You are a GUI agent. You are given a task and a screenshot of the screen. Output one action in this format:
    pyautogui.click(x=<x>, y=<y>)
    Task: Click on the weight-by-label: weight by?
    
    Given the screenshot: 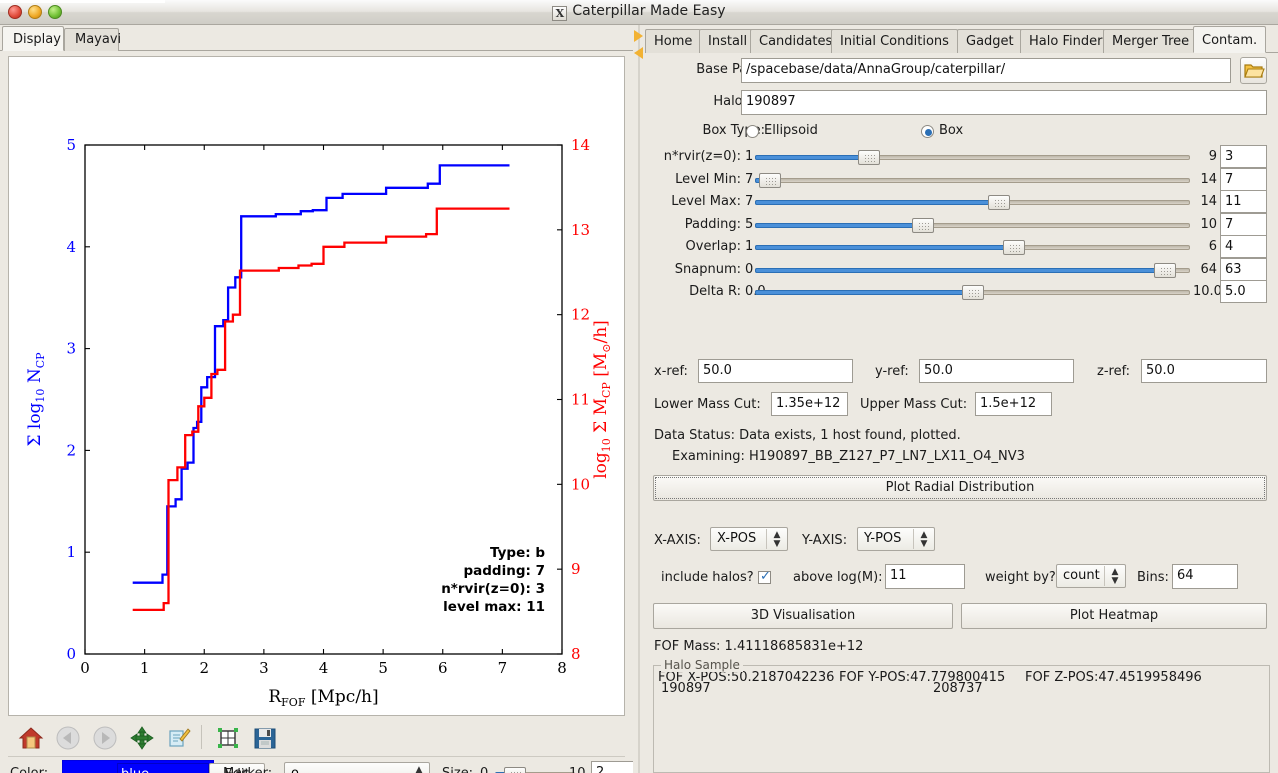 What is the action you would take?
    pyautogui.click(x=1020, y=577)
    